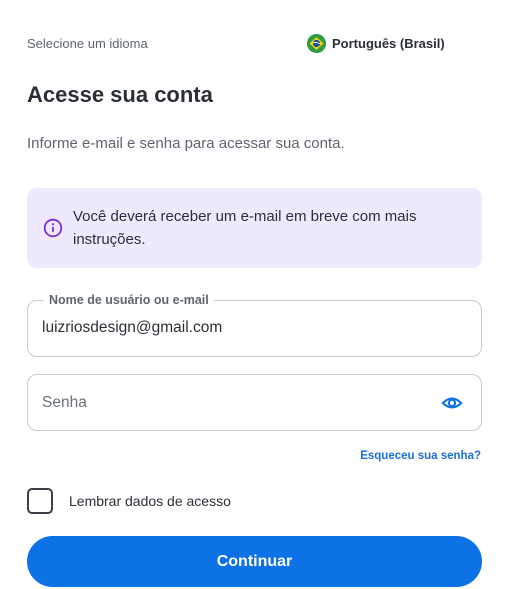 This screenshot has width=511, height=589. I want to click on info-circle-icon, so click(53, 228).